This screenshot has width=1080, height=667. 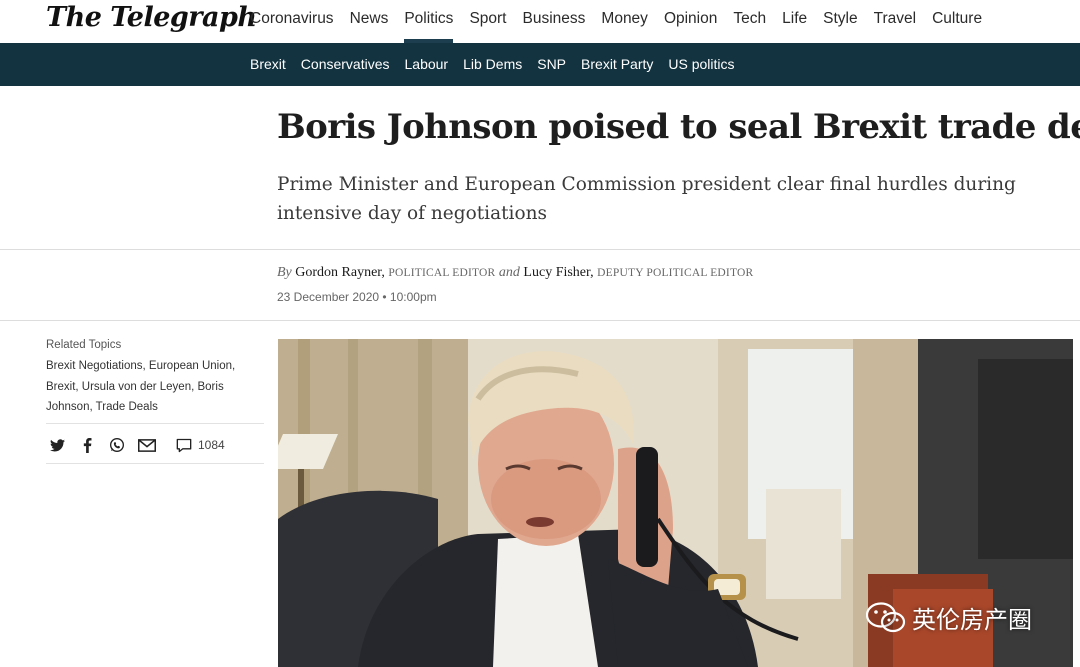 What do you see at coordinates (117, 445) in the screenshot?
I see `whatsapp-icon` at bounding box center [117, 445].